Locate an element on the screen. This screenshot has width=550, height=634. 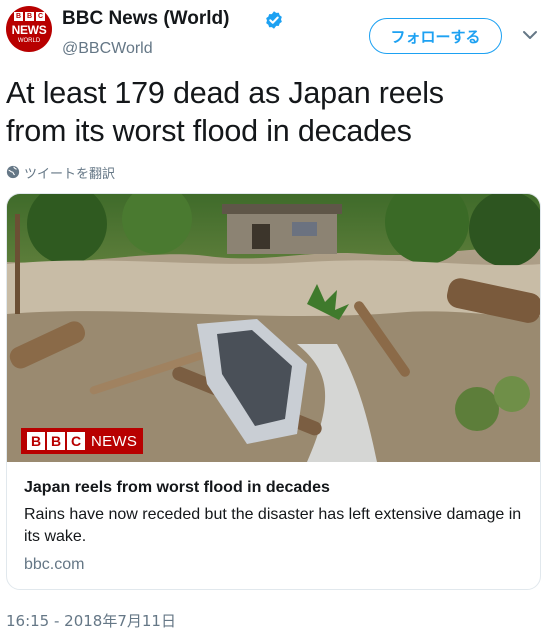
logo-block: C is located at coordinates (76, 441).